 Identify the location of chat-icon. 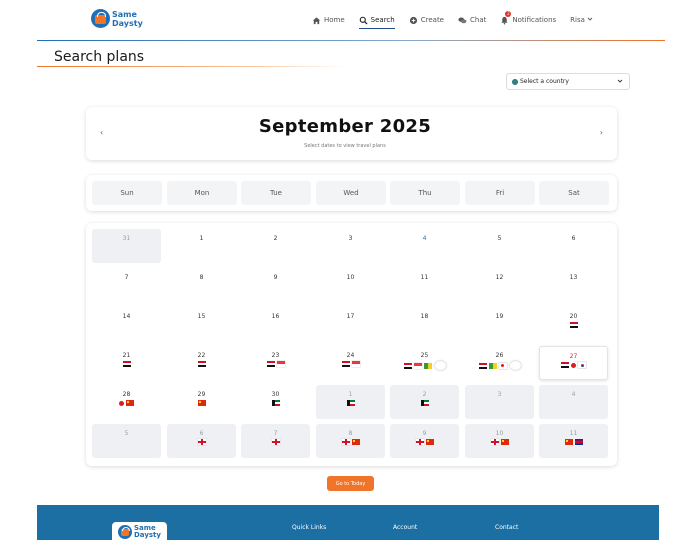
(462, 20).